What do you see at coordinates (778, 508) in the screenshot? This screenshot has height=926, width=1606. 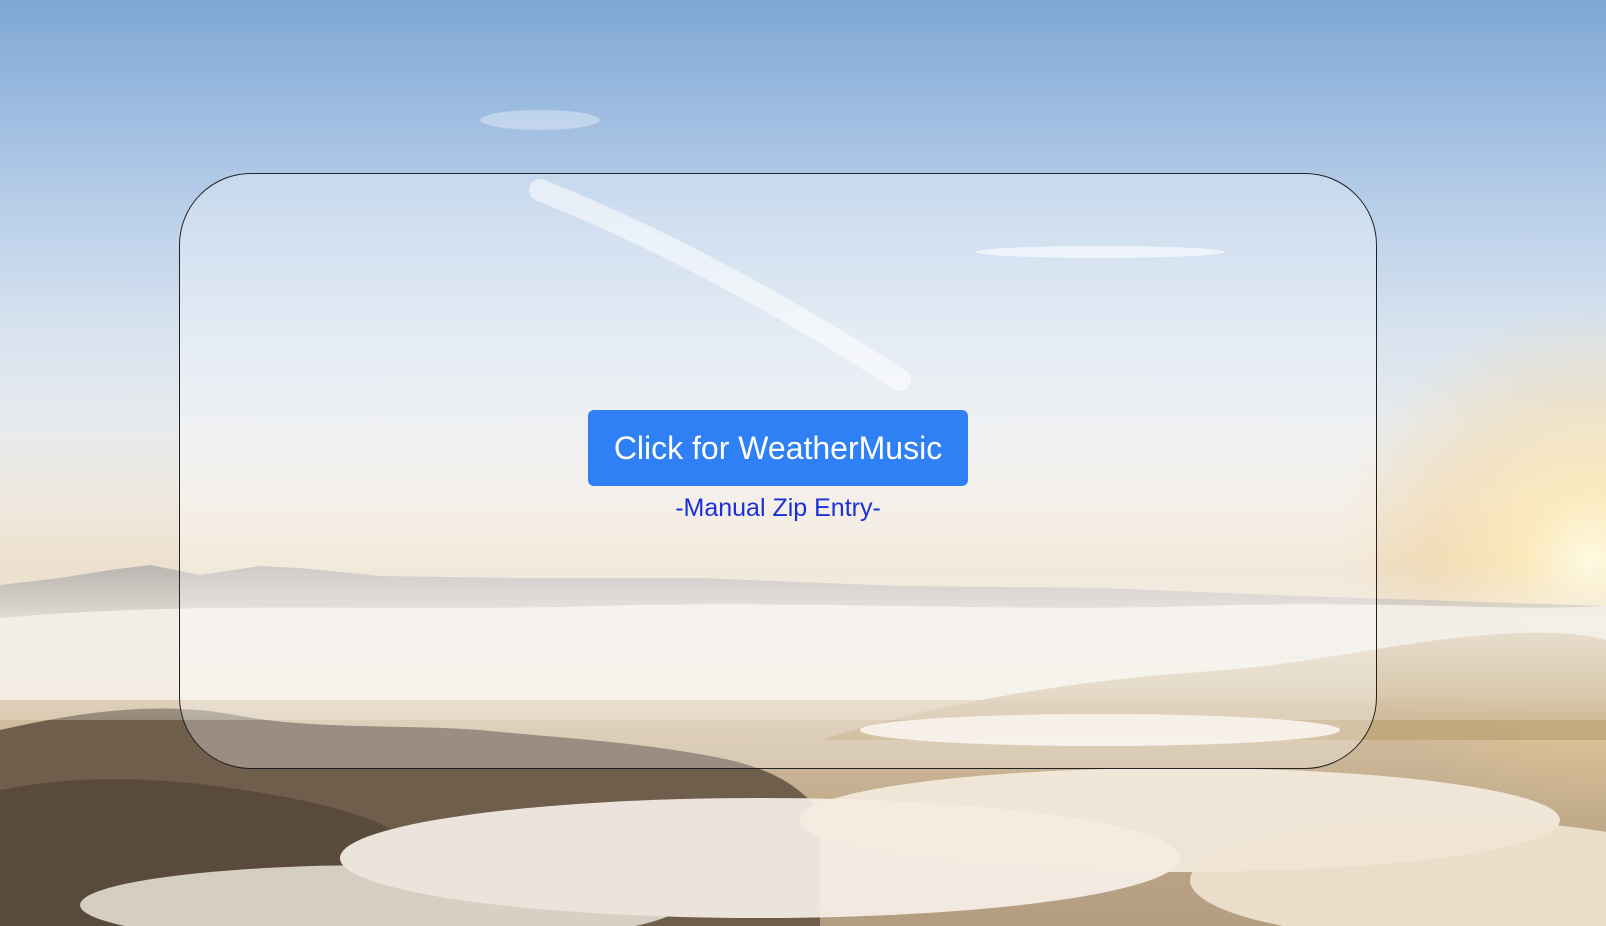 I see `manual-zip-entry-link: -Manual Zip Entry-` at bounding box center [778, 508].